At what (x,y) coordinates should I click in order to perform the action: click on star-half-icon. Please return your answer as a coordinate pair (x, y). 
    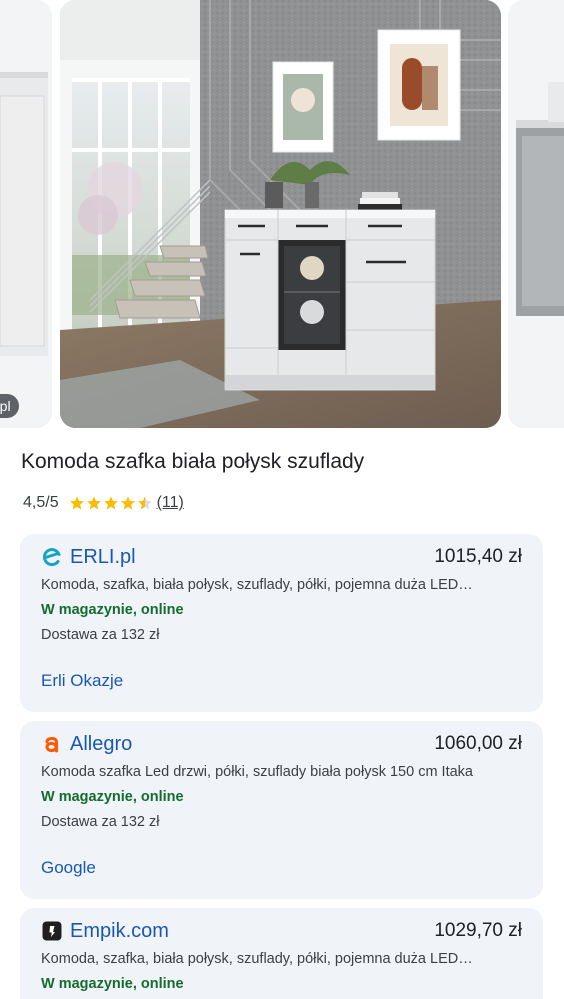
    Looking at the image, I should click on (144, 503).